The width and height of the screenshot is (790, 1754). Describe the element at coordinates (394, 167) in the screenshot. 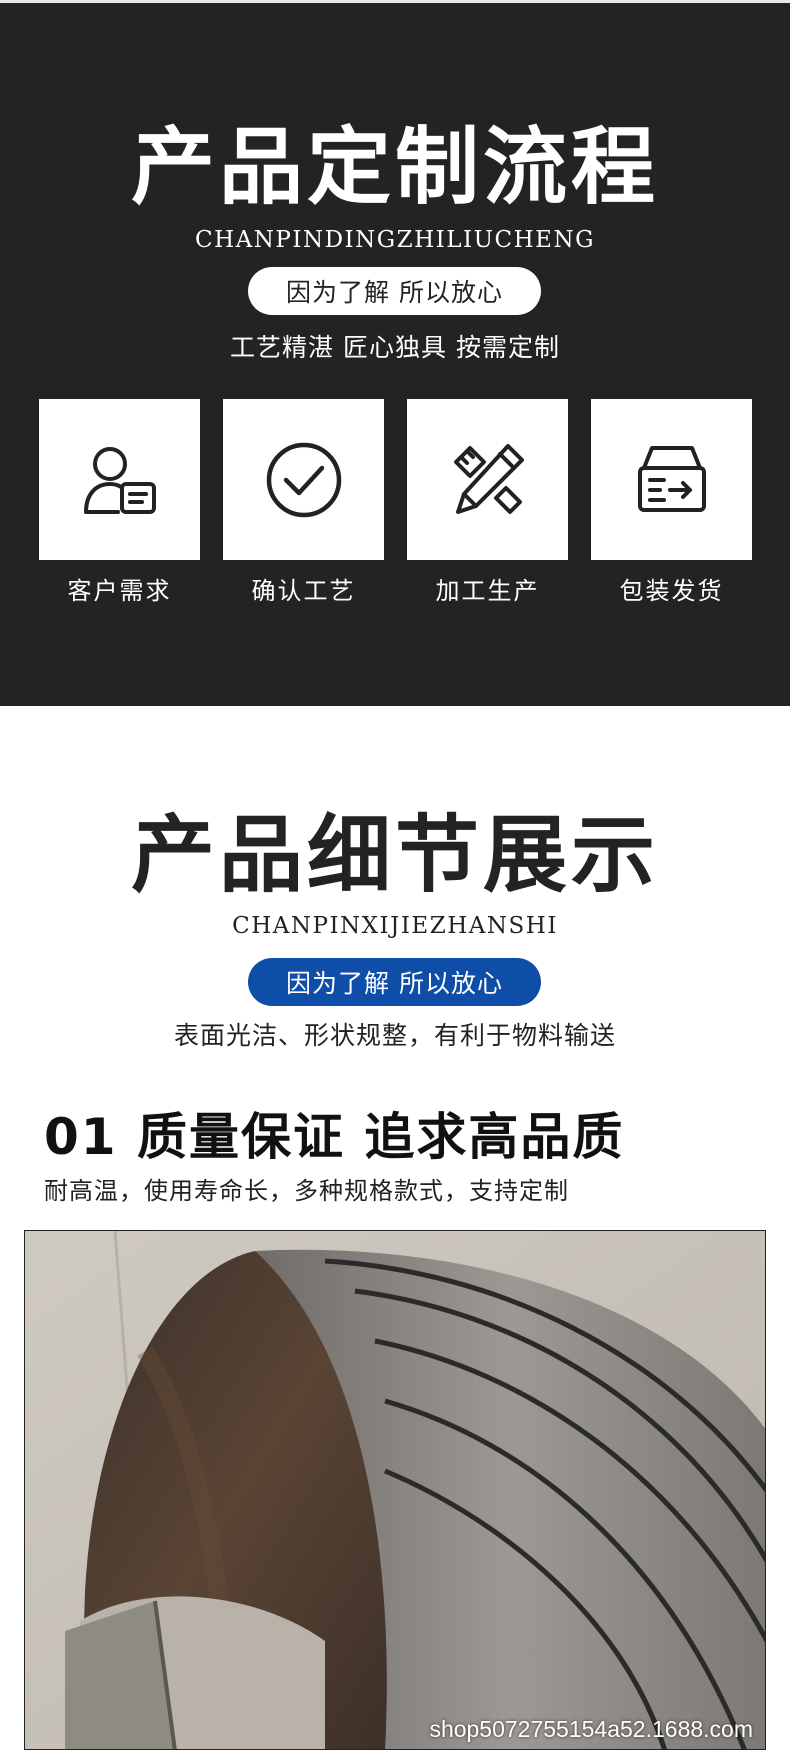

I see `process-title: 产品定制流程` at that location.